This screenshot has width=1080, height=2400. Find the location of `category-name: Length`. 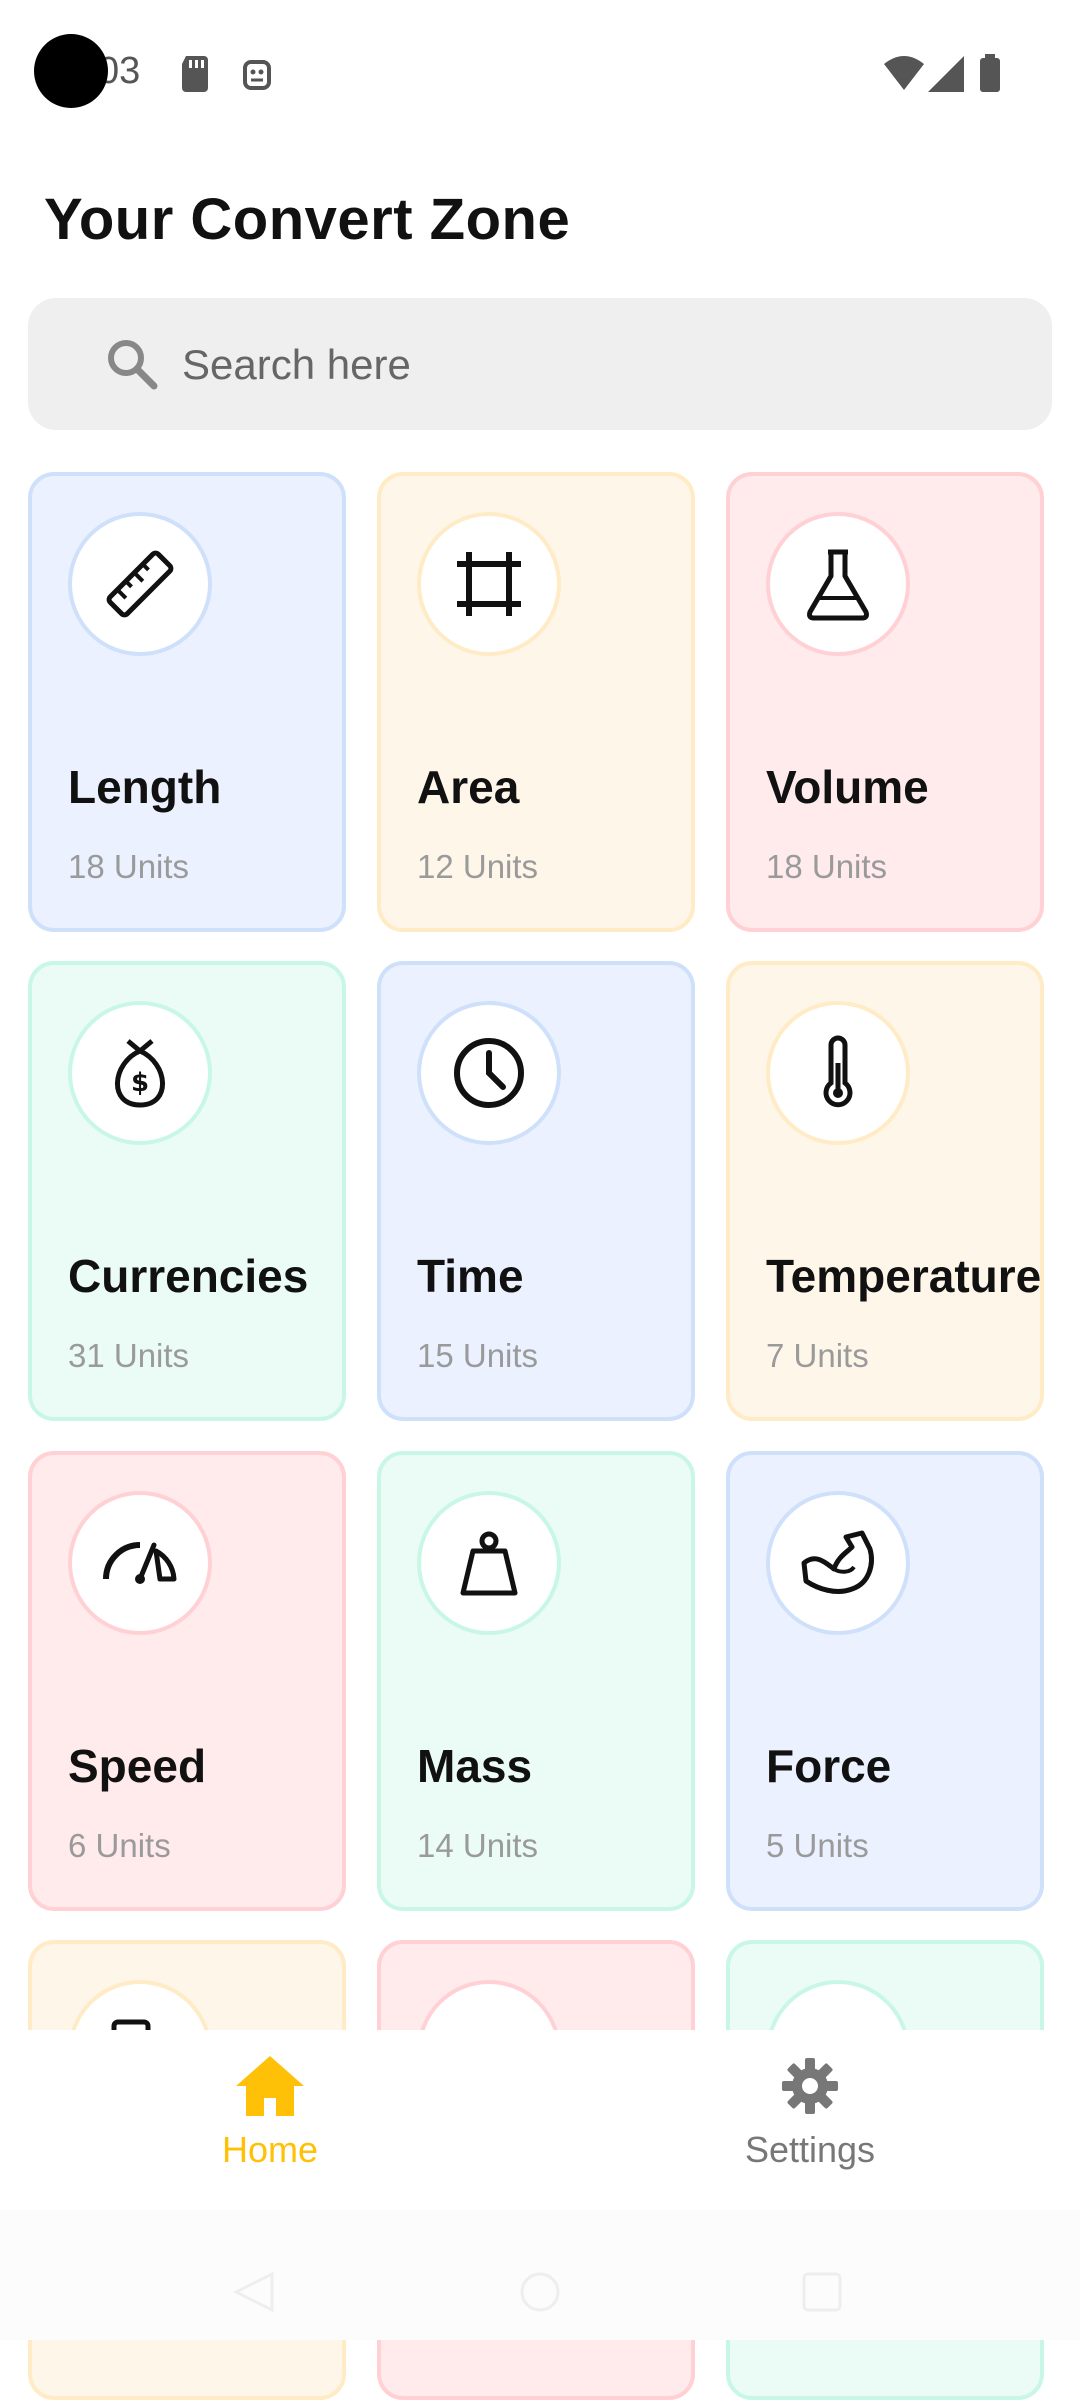

category-name: Length is located at coordinates (145, 787).